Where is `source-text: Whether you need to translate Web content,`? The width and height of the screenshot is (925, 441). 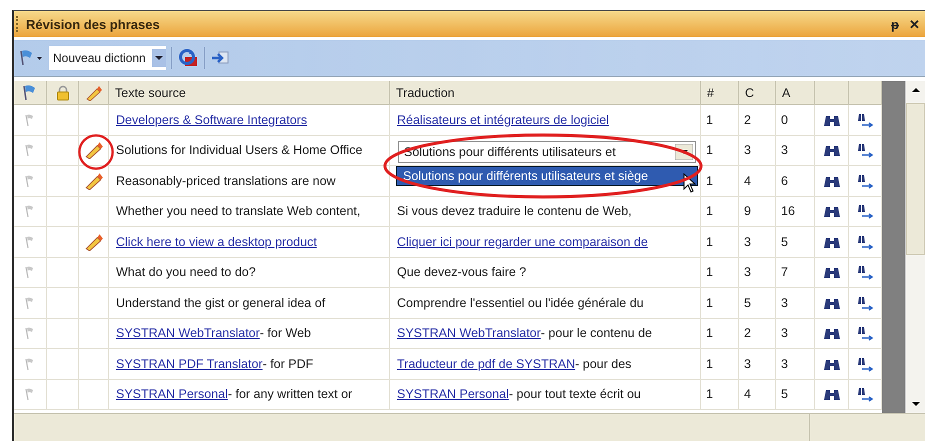
source-text: Whether you need to translate Web content, is located at coordinates (238, 211).